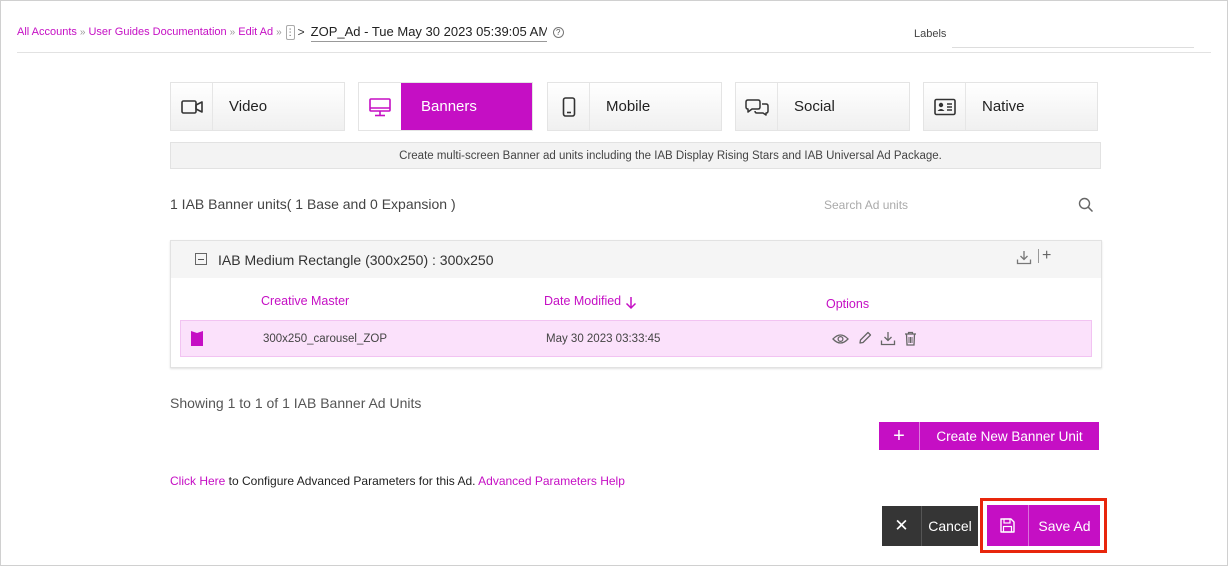  Describe the element at coordinates (757, 106) in the screenshot. I see `chat-bubbles-icon` at that location.